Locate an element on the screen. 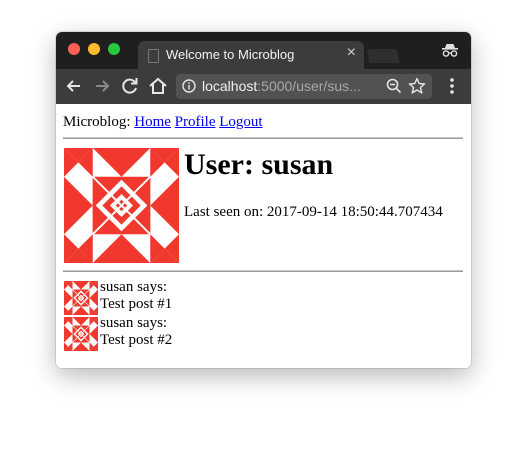  incognito-icon is located at coordinates (450, 50).